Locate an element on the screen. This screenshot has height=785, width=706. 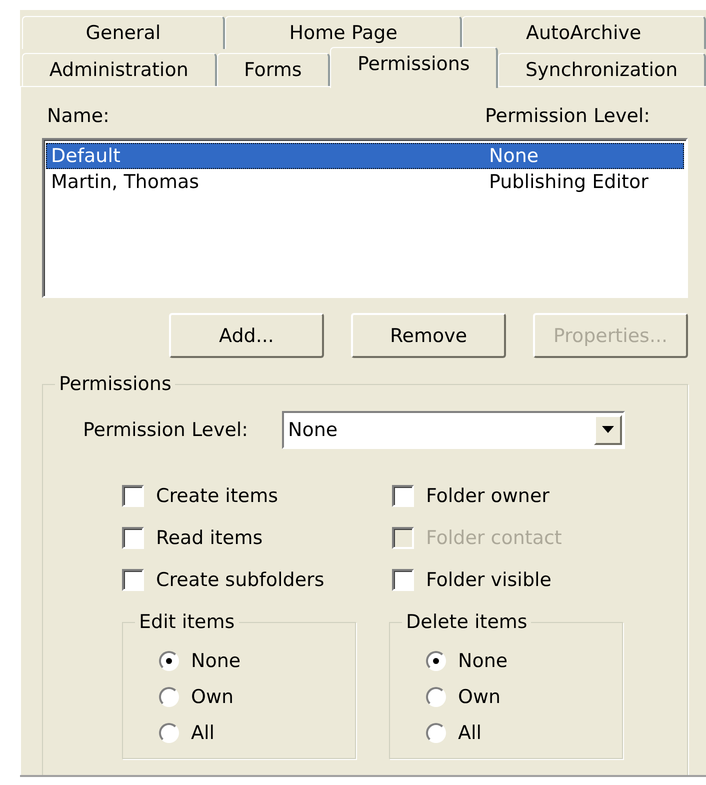
checkbox-label: Folder owner is located at coordinates (488, 496).